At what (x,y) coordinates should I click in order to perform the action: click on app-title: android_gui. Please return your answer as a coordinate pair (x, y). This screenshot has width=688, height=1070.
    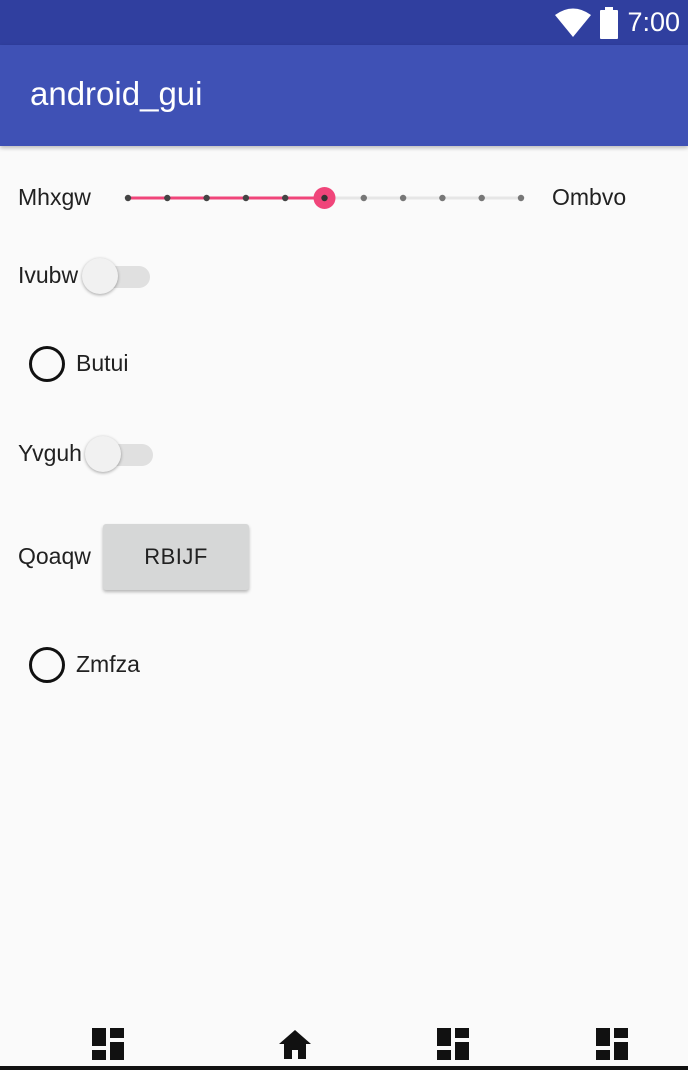
    Looking at the image, I should click on (116, 93).